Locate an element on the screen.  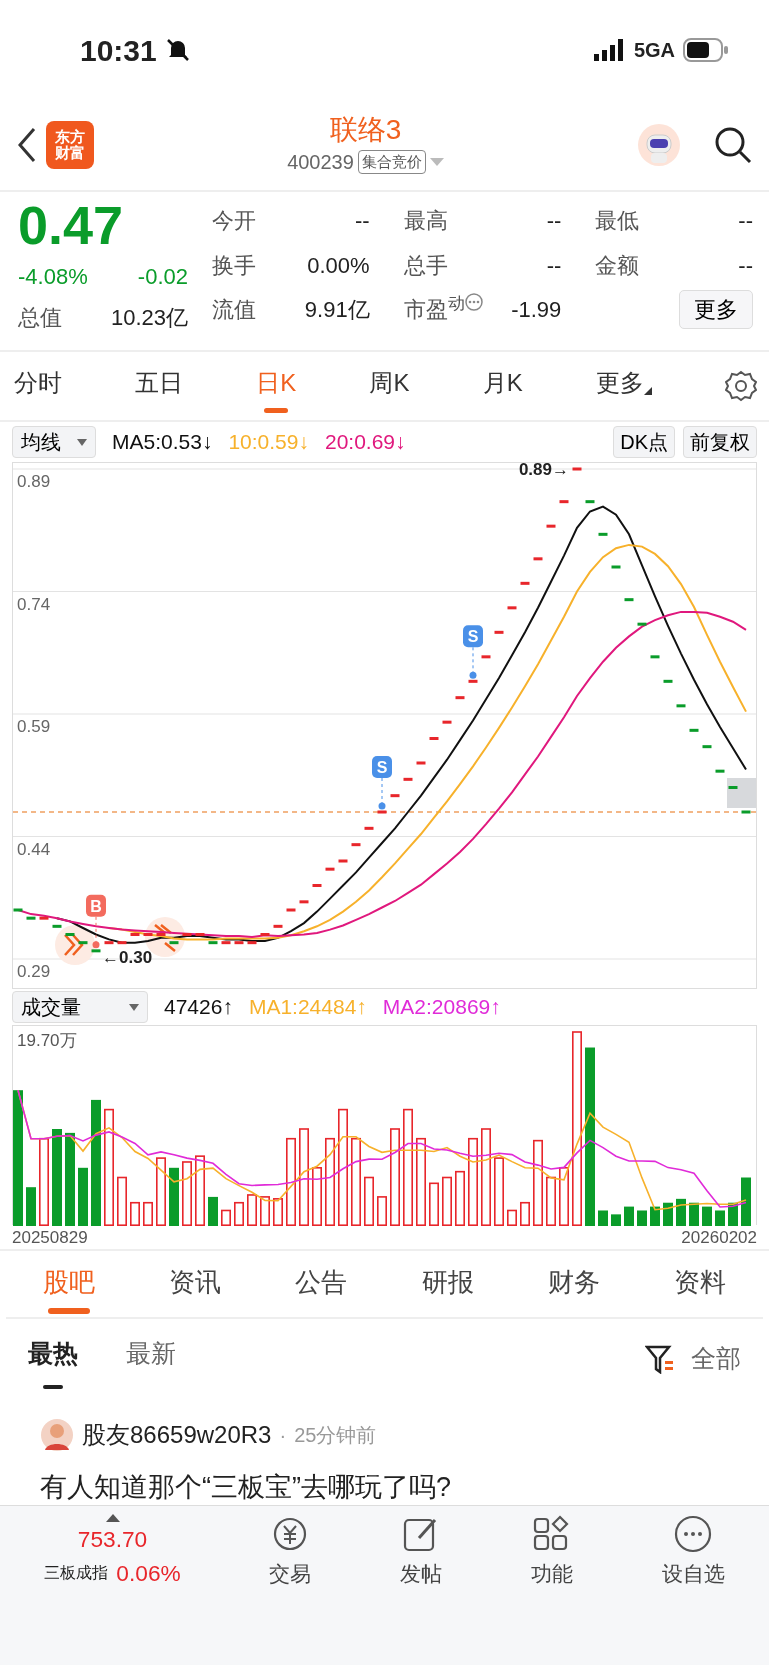
stat-value: 9.91亿 is located at coordinates (337, 310).